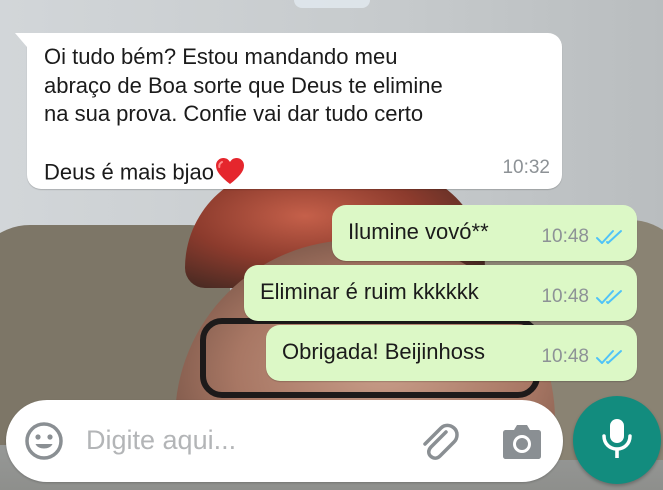 The height and width of the screenshot is (490, 663). What do you see at coordinates (332, 4) in the screenshot?
I see `date-chip` at bounding box center [332, 4].